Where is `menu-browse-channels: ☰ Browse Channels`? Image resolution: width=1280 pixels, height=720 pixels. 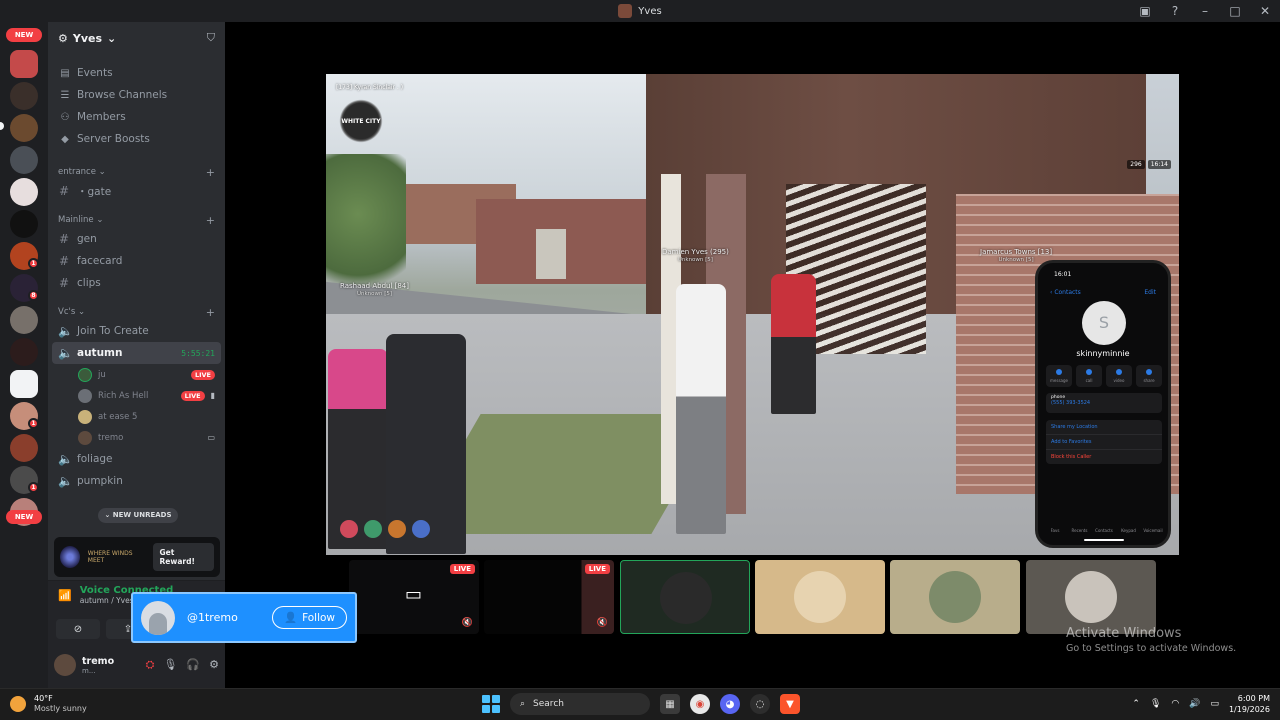
menu-browse-channels: ☰ Browse Channels is located at coordinates (136, 95).